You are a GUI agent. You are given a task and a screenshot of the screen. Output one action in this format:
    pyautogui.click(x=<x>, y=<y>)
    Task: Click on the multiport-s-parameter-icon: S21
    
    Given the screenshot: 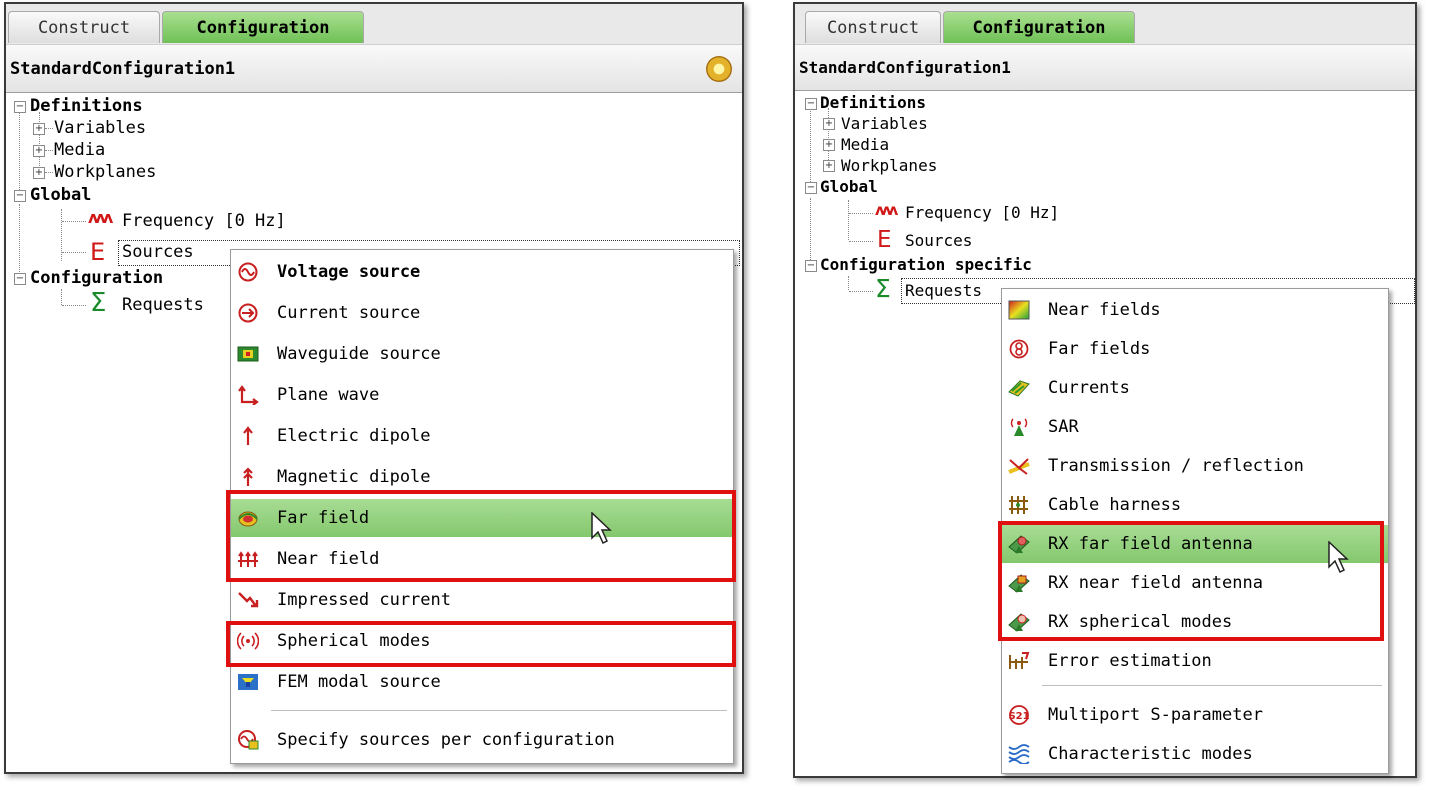 What is the action you would take?
    pyautogui.click(x=1019, y=715)
    